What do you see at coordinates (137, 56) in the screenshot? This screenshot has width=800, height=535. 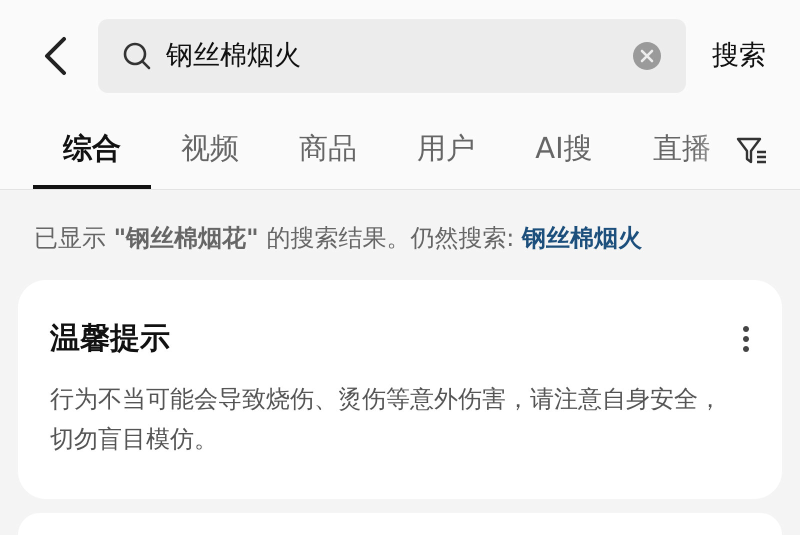 I see `search-icon` at bounding box center [137, 56].